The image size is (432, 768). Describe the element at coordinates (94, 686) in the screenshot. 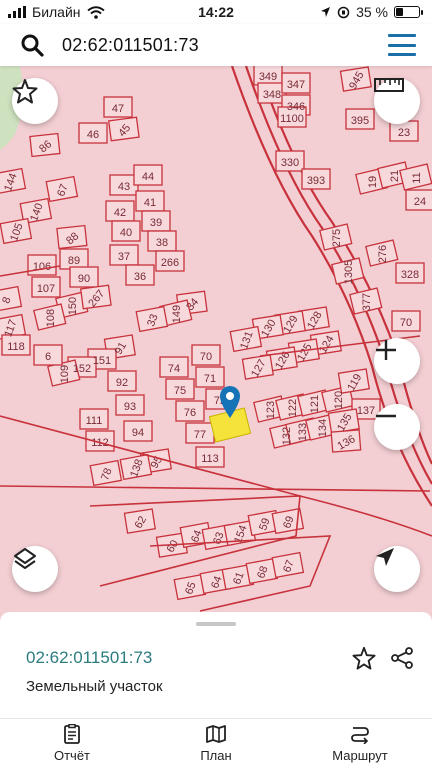

I see `object-type: Земельный участок` at that location.